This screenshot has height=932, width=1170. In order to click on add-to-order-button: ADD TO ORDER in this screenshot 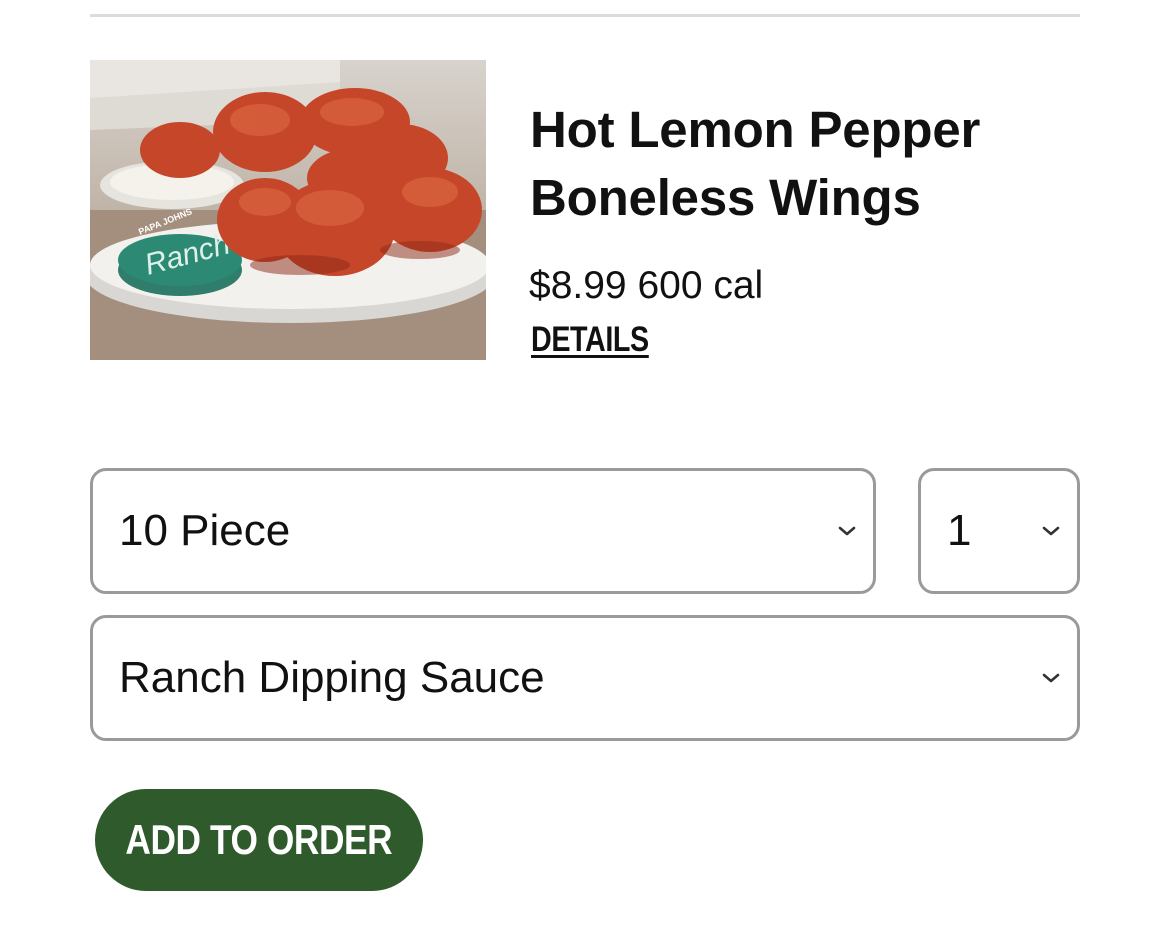, I will do `click(259, 840)`.